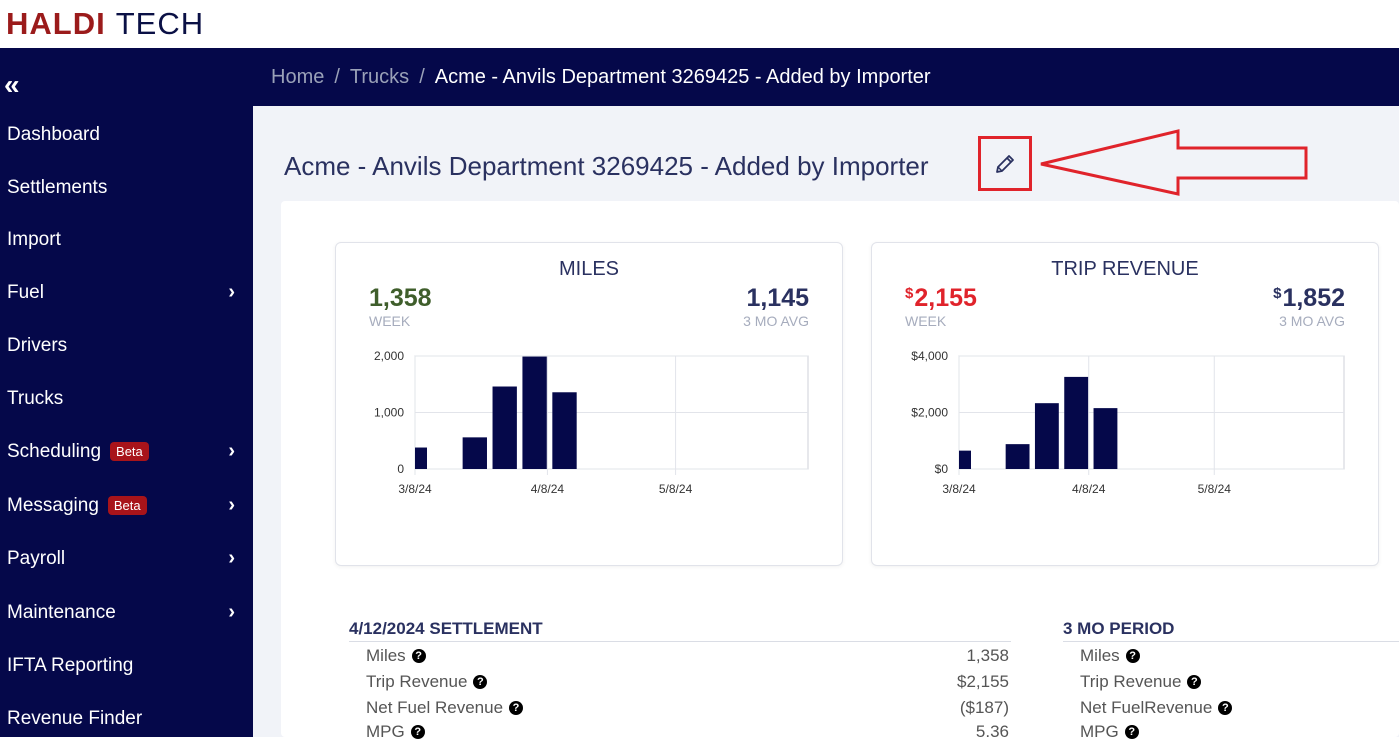 Image resolution: width=1399 pixels, height=745 pixels. I want to click on settlement-row-mpg: MPG?, so click(395, 732).